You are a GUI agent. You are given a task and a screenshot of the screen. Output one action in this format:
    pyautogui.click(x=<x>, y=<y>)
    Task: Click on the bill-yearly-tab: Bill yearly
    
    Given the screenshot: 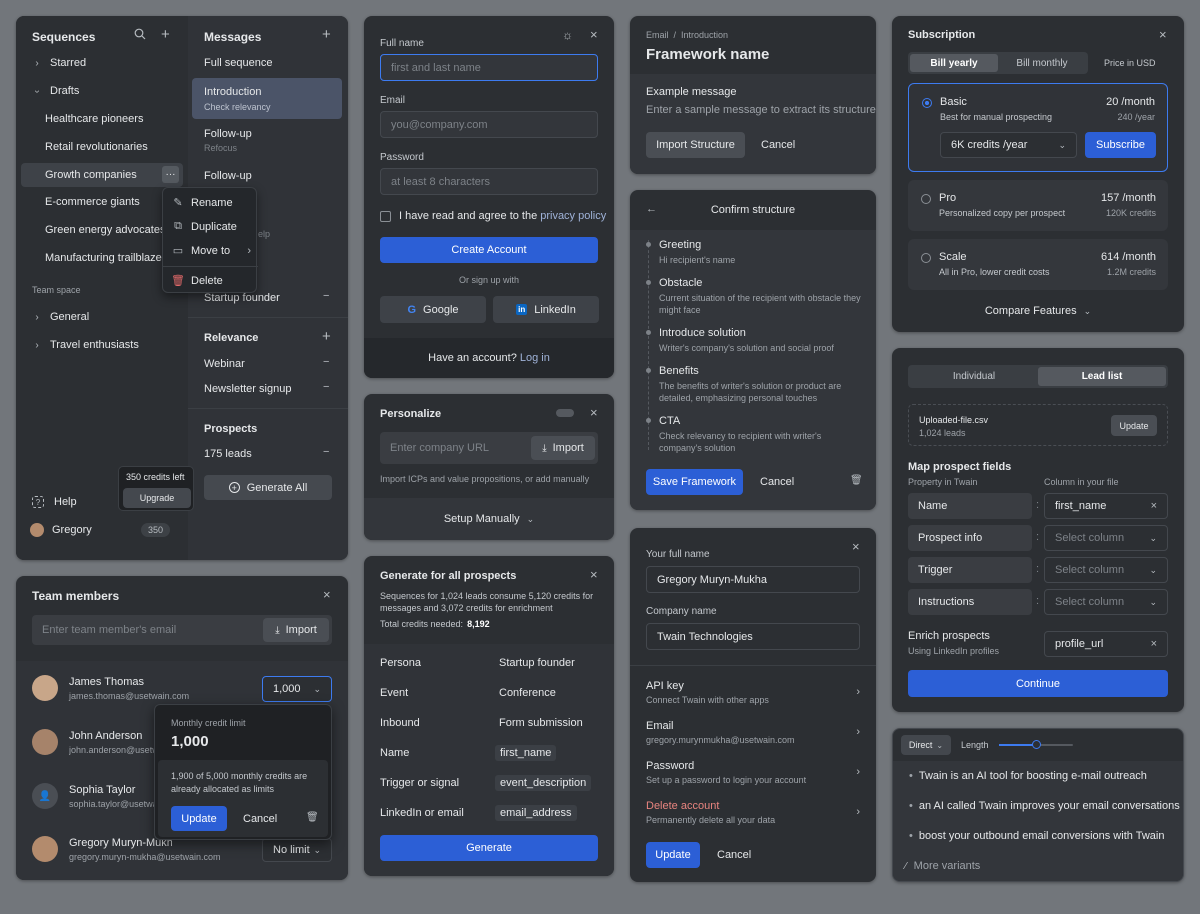 What is the action you would take?
    pyautogui.click(x=954, y=63)
    